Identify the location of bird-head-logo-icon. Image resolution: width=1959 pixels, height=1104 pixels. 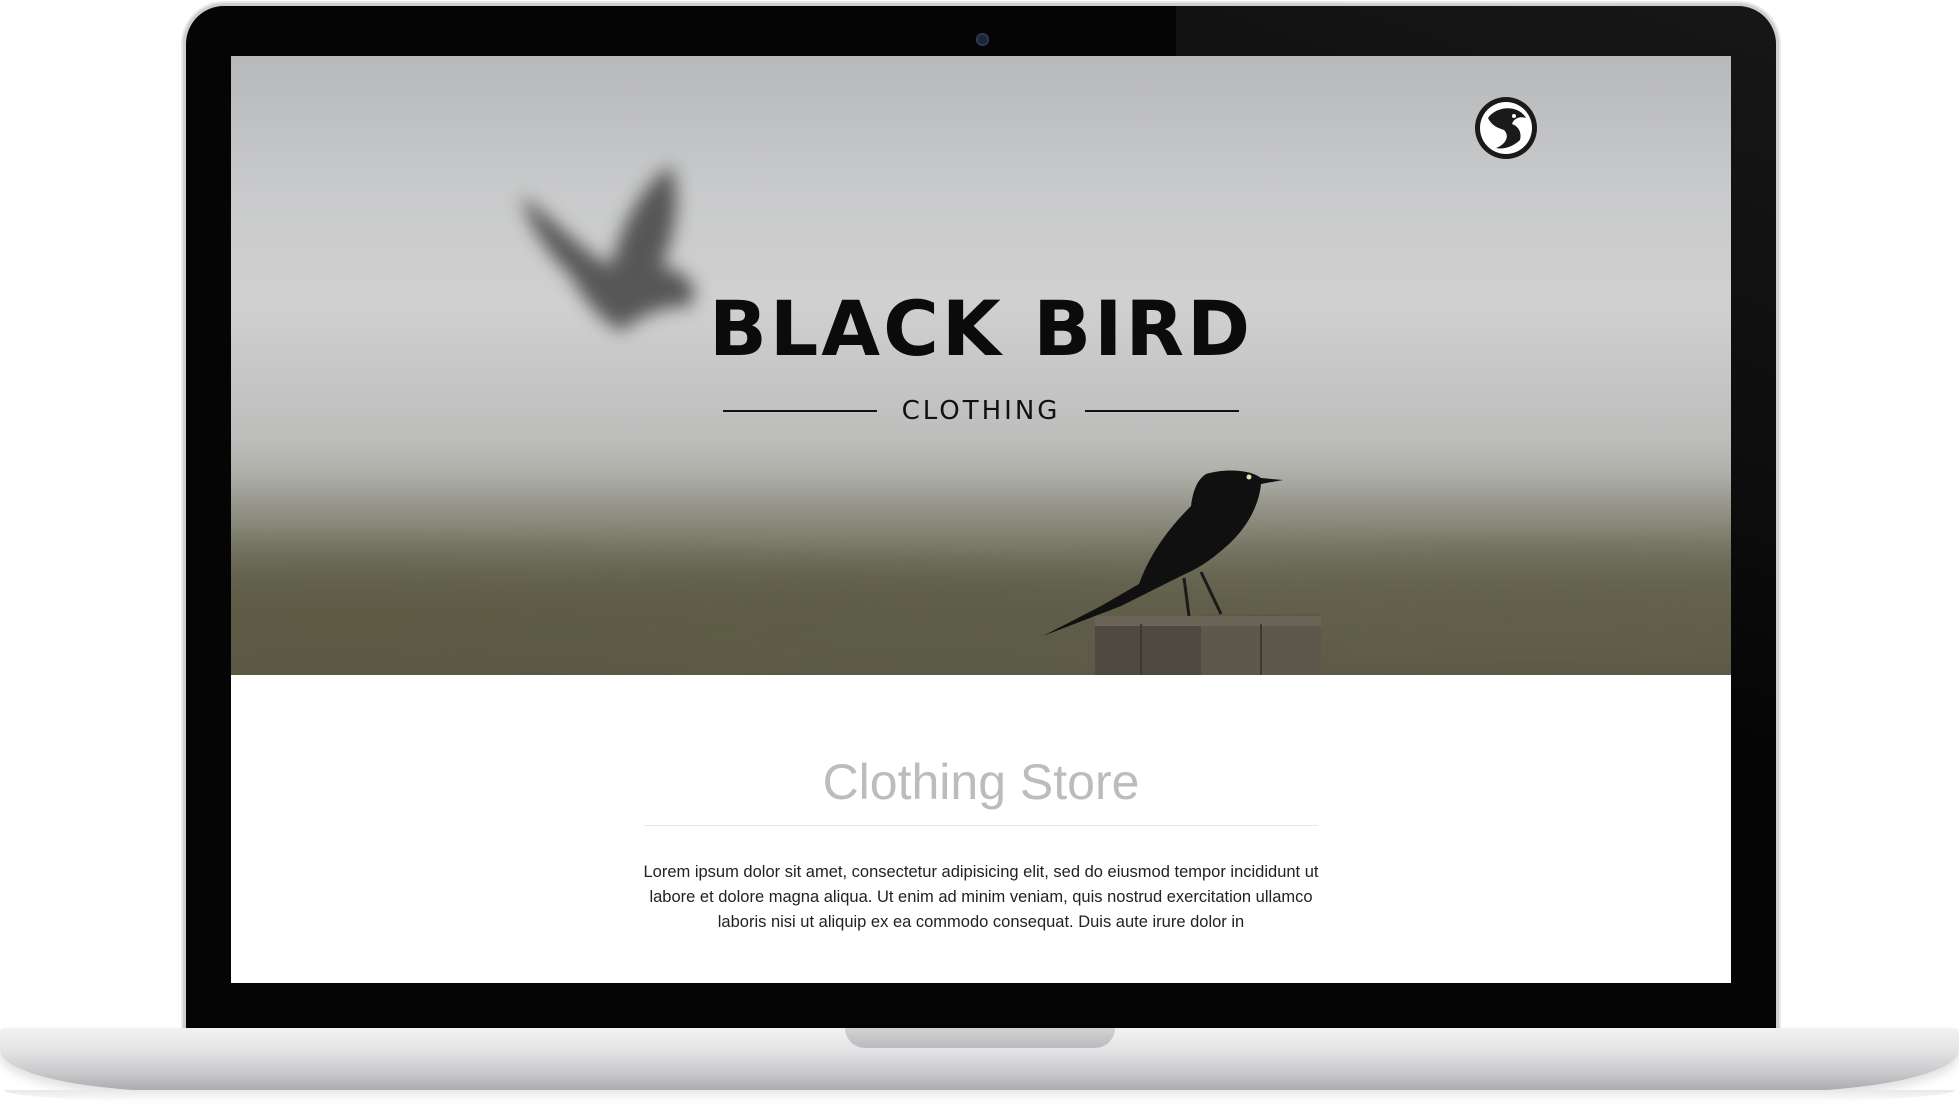
(1506, 128).